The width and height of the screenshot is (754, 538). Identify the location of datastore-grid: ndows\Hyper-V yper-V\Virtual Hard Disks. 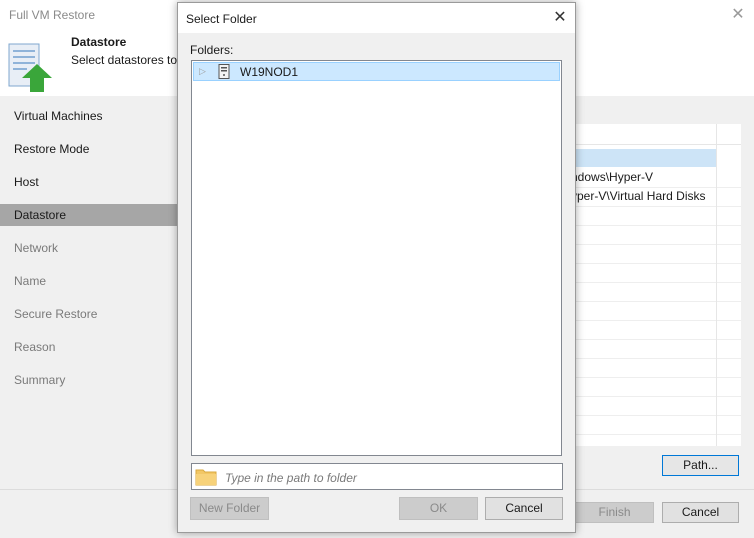
(654, 285).